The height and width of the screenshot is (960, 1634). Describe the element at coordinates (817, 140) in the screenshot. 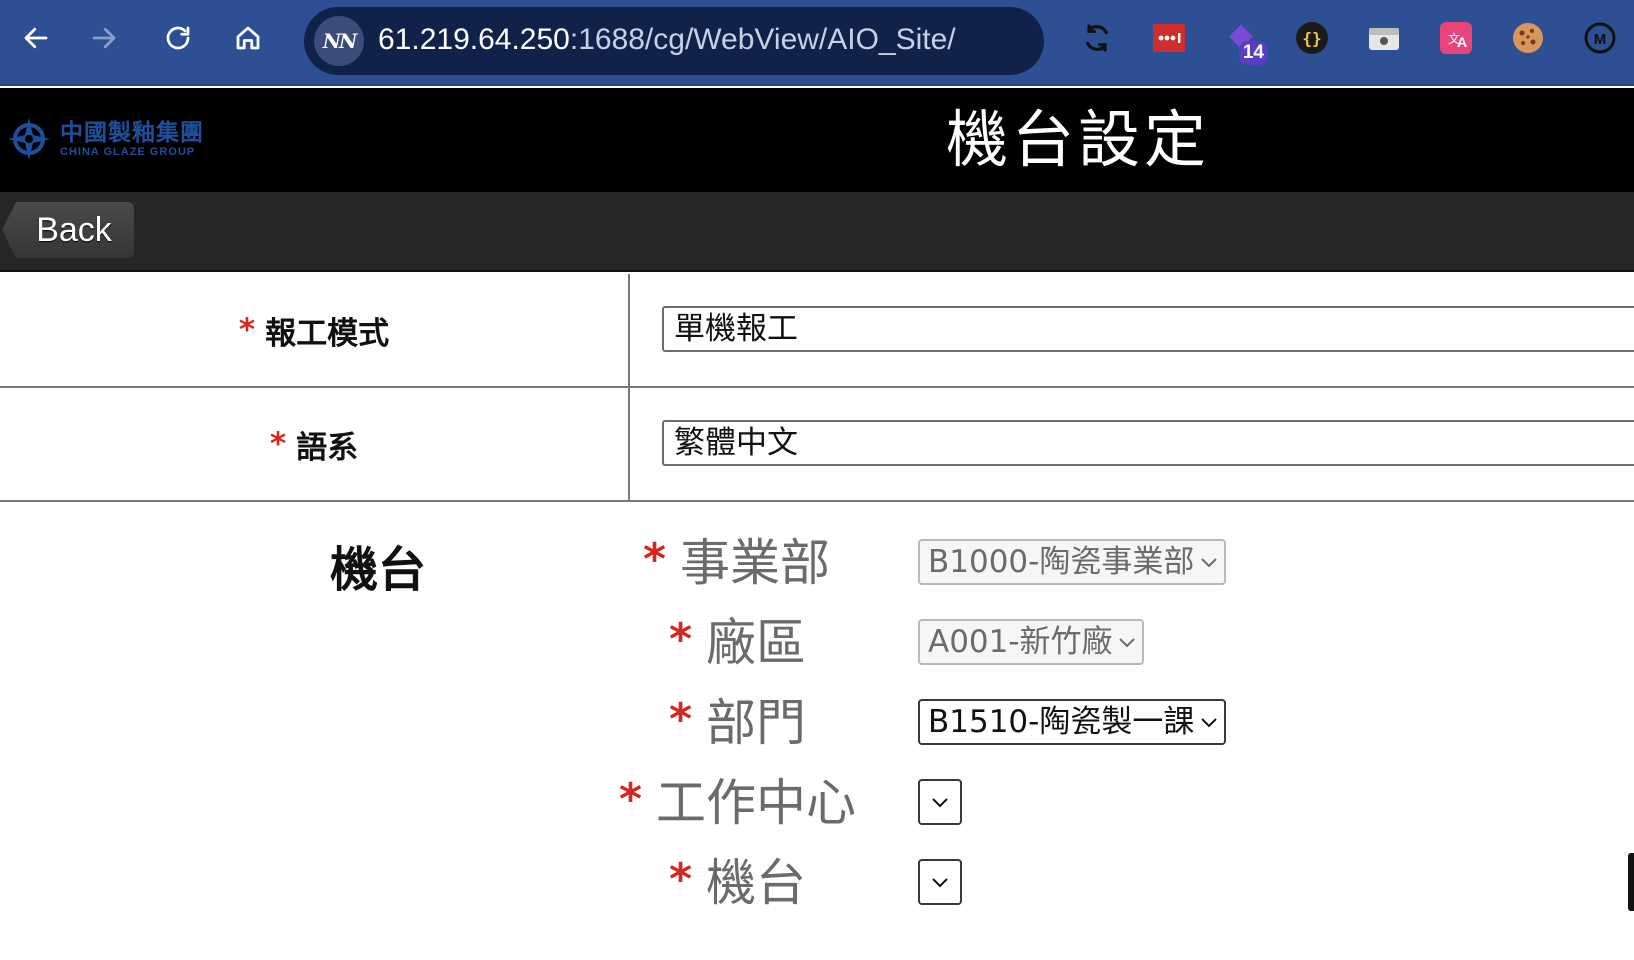

I see `app-header: 中國製釉集團 CHINA GLAZE GROUP 機台設定` at that location.